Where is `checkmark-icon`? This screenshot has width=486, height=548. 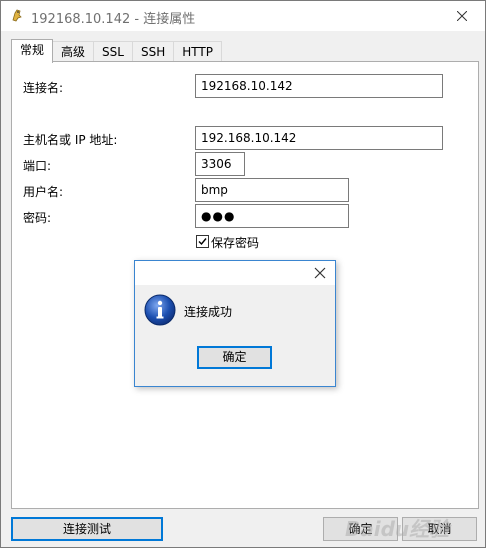
checkmark-icon is located at coordinates (202, 242).